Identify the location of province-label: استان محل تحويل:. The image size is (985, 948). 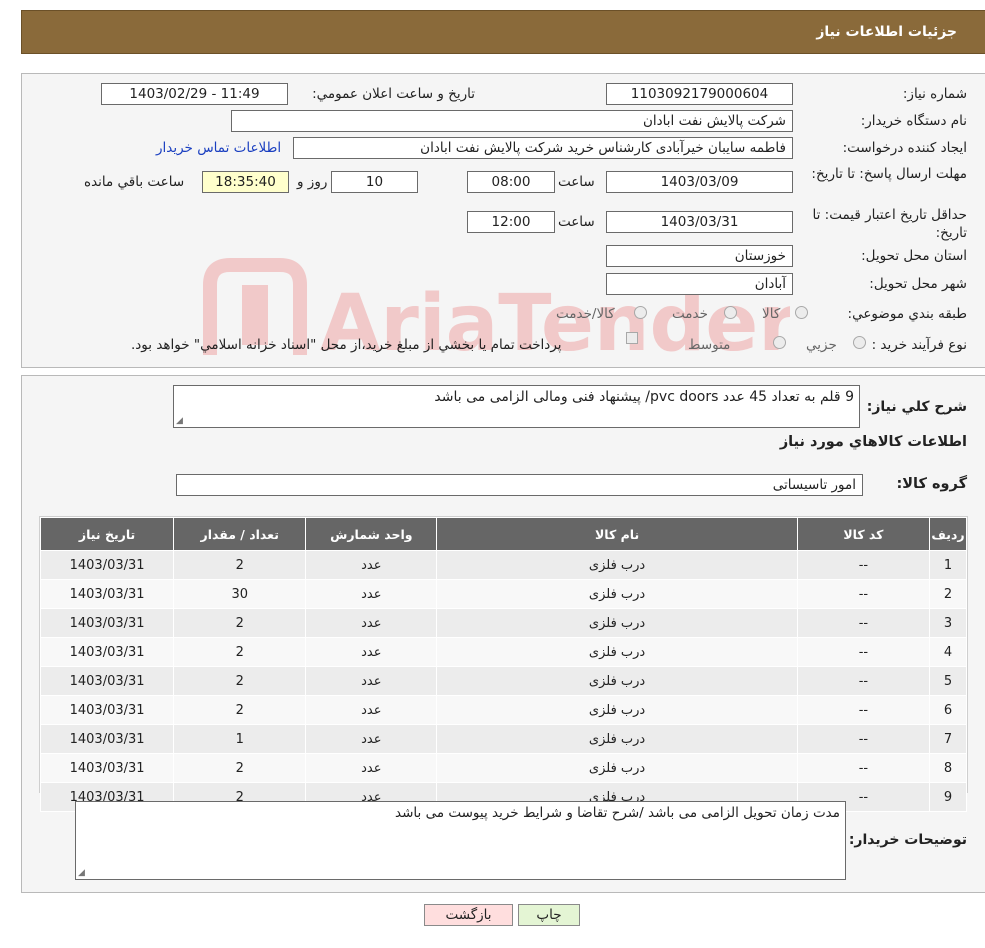
(914, 256).